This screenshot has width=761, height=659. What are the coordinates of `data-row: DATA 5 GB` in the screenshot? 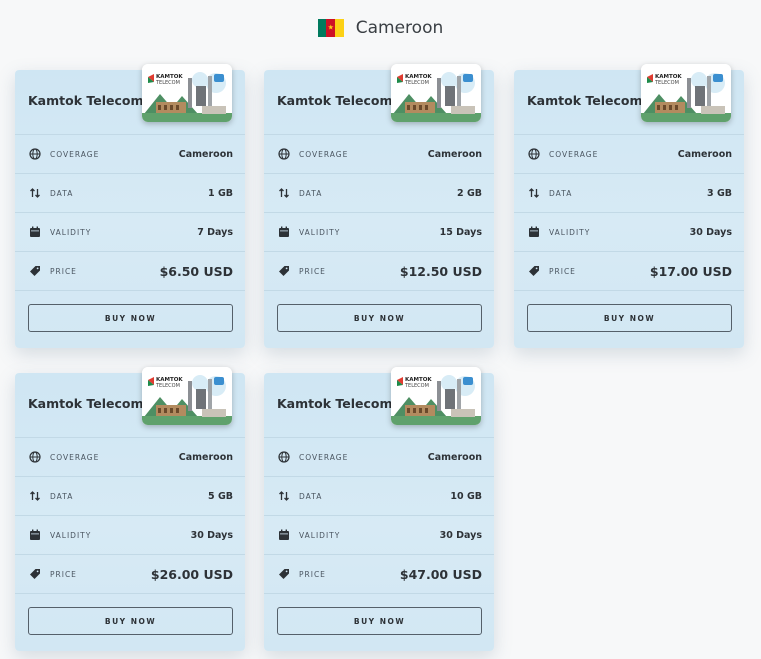 It's located at (130, 496).